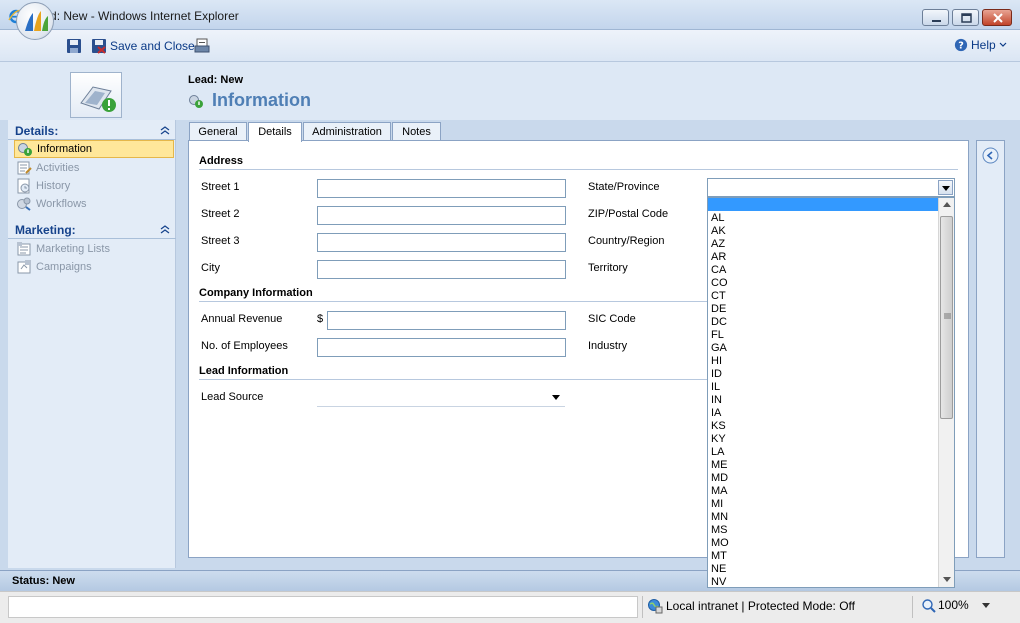 The height and width of the screenshot is (623, 1020). Describe the element at coordinates (824, 452) in the screenshot. I see `state-option: LA` at that location.